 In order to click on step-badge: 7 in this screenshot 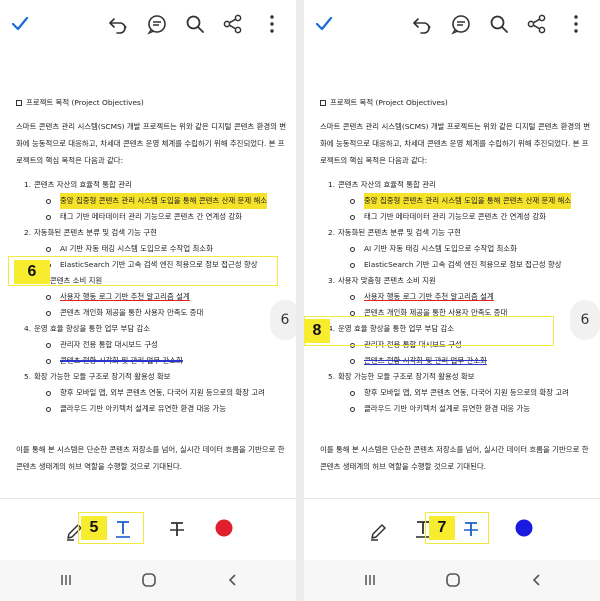, I will do `click(442, 528)`.